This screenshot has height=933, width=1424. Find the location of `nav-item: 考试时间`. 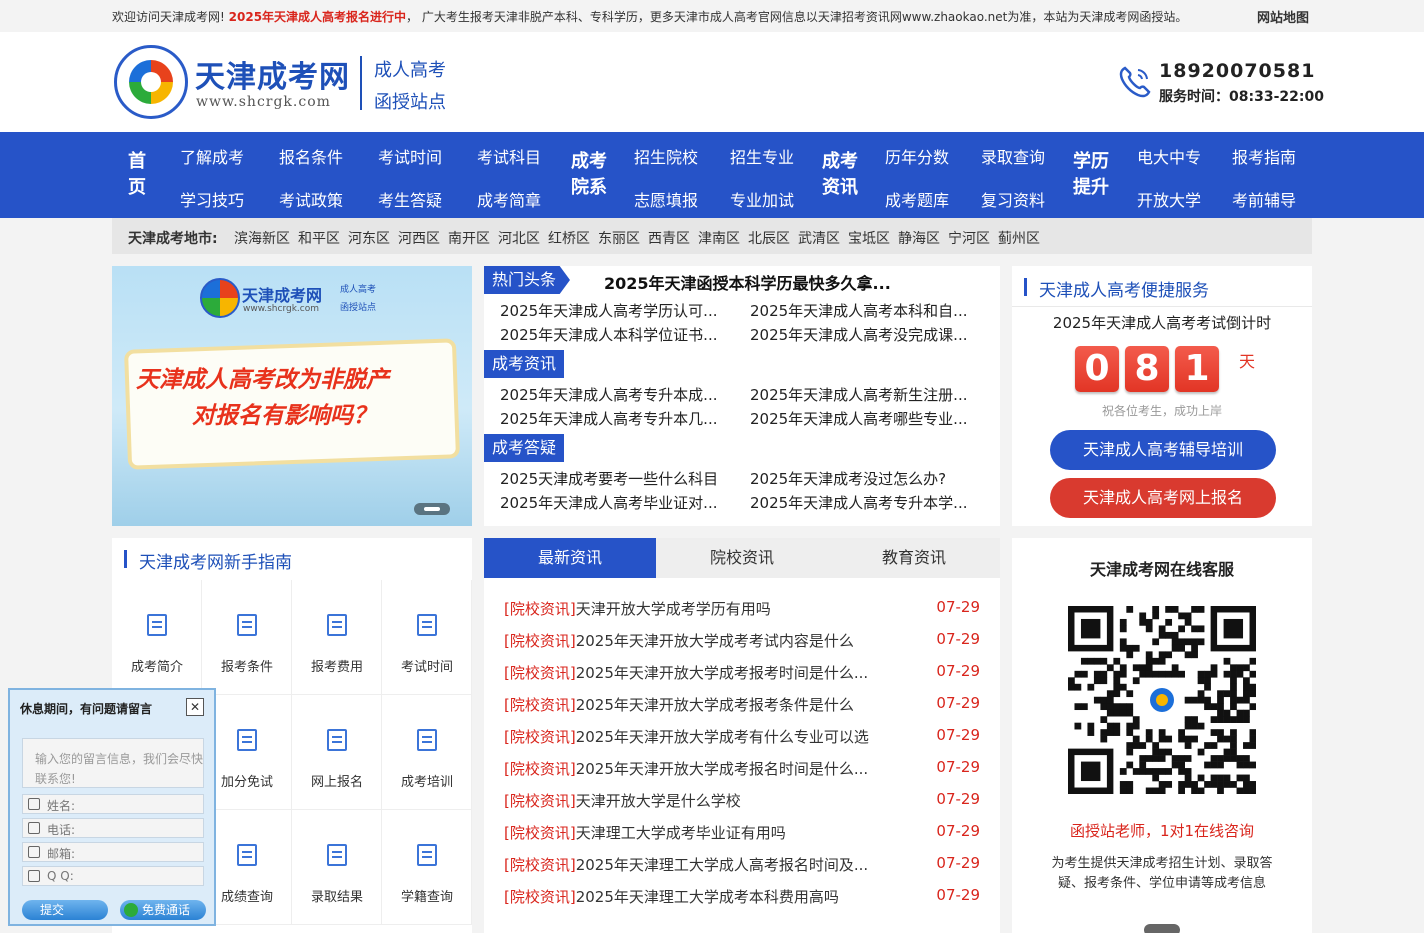

nav-item: 考试时间 is located at coordinates (410, 156).